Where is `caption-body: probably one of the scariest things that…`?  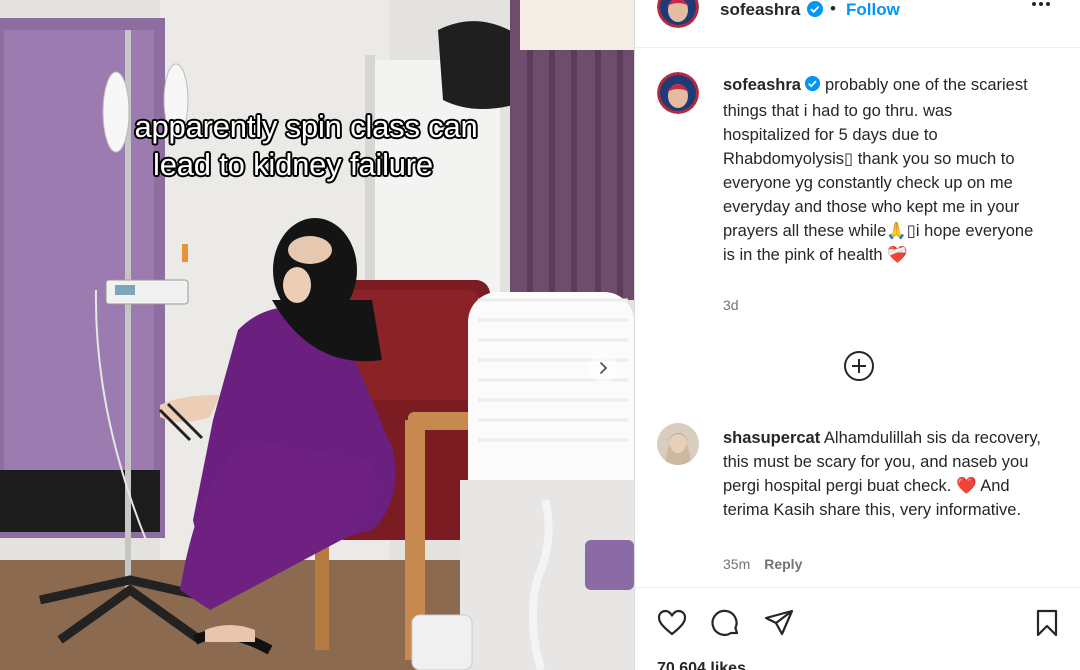 caption-body: probably one of the scariest things that… is located at coordinates (878, 170).